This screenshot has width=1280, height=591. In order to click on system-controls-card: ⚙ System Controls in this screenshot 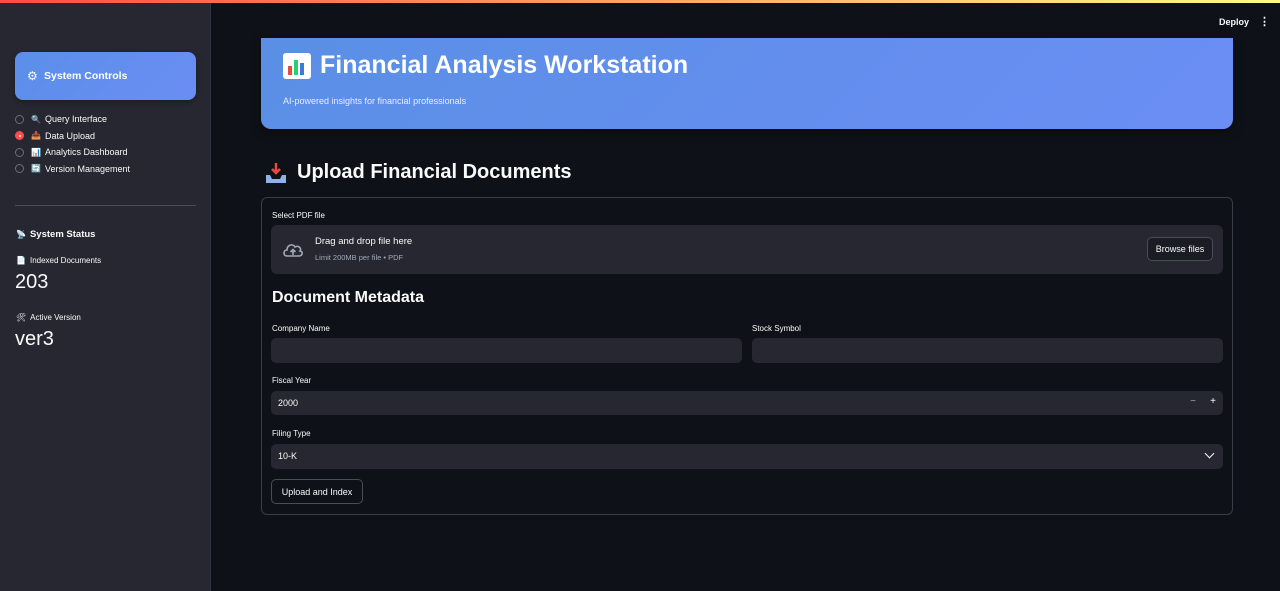, I will do `click(105, 76)`.